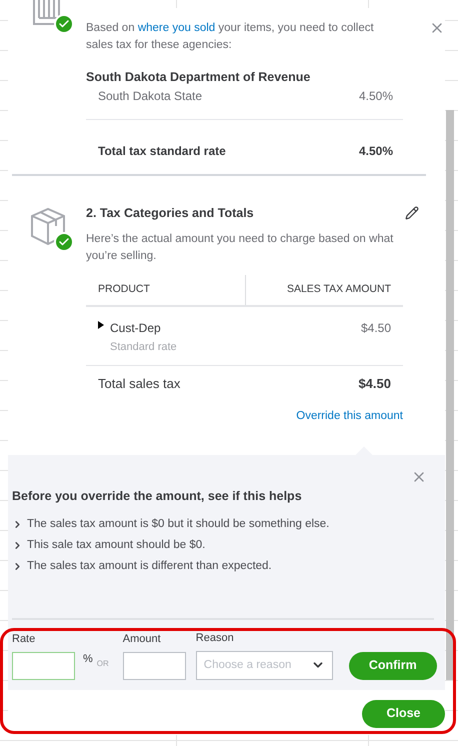  What do you see at coordinates (403, 714) in the screenshot?
I see `close-button: Close` at bounding box center [403, 714].